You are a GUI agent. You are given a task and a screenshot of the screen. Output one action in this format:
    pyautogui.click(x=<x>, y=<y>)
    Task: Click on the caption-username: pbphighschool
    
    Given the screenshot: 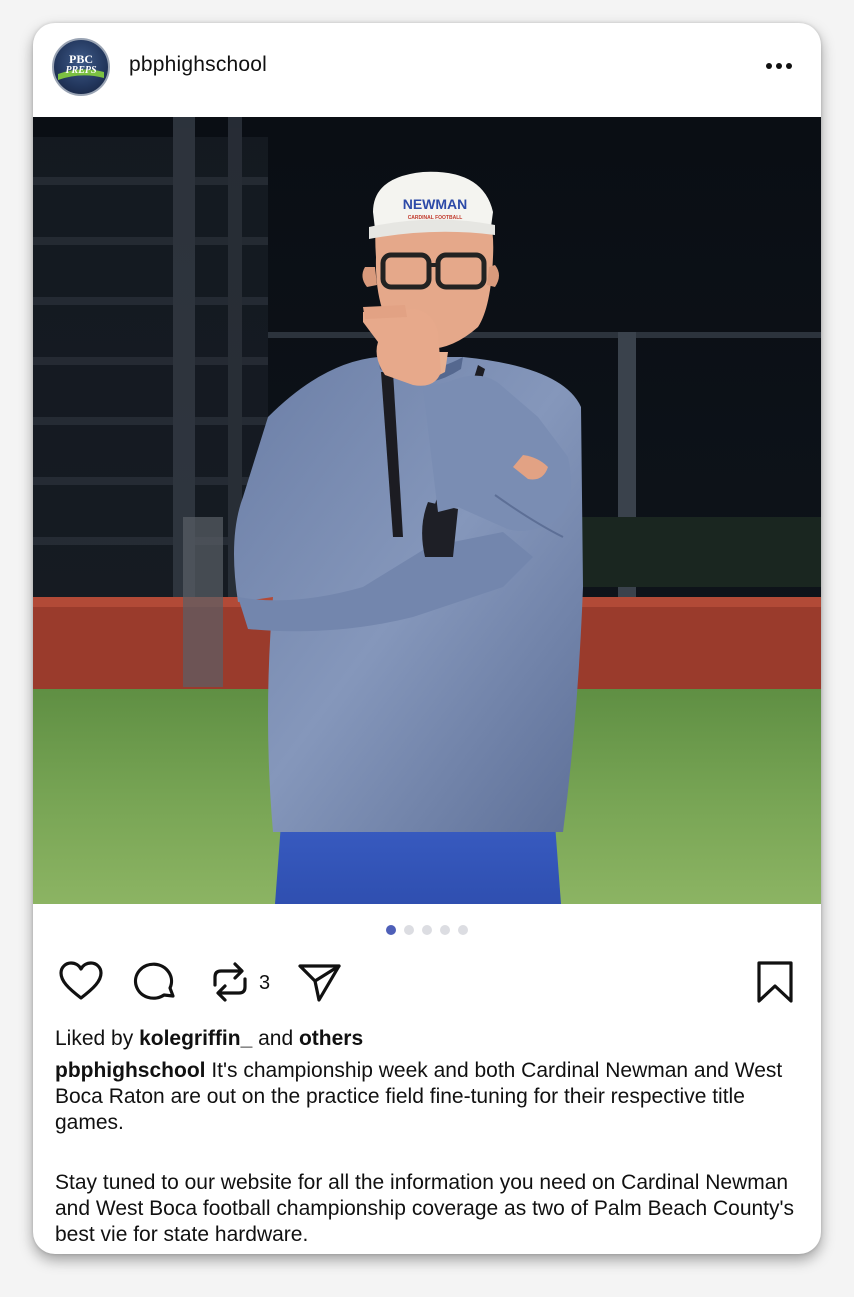 What is the action you would take?
    pyautogui.click(x=130, y=1070)
    